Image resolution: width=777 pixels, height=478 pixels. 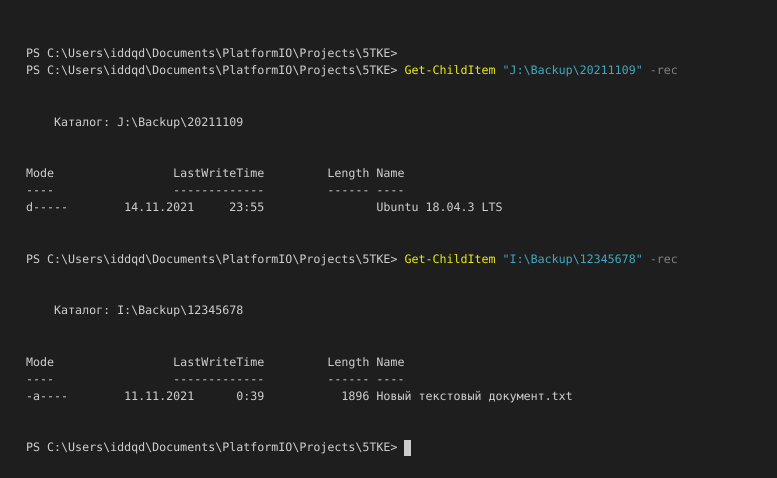 What do you see at coordinates (264, 207) in the screenshot?
I see `output-line: d----- 14.11.2021 23:55 Ubuntu 18.04.3 LTS` at bounding box center [264, 207].